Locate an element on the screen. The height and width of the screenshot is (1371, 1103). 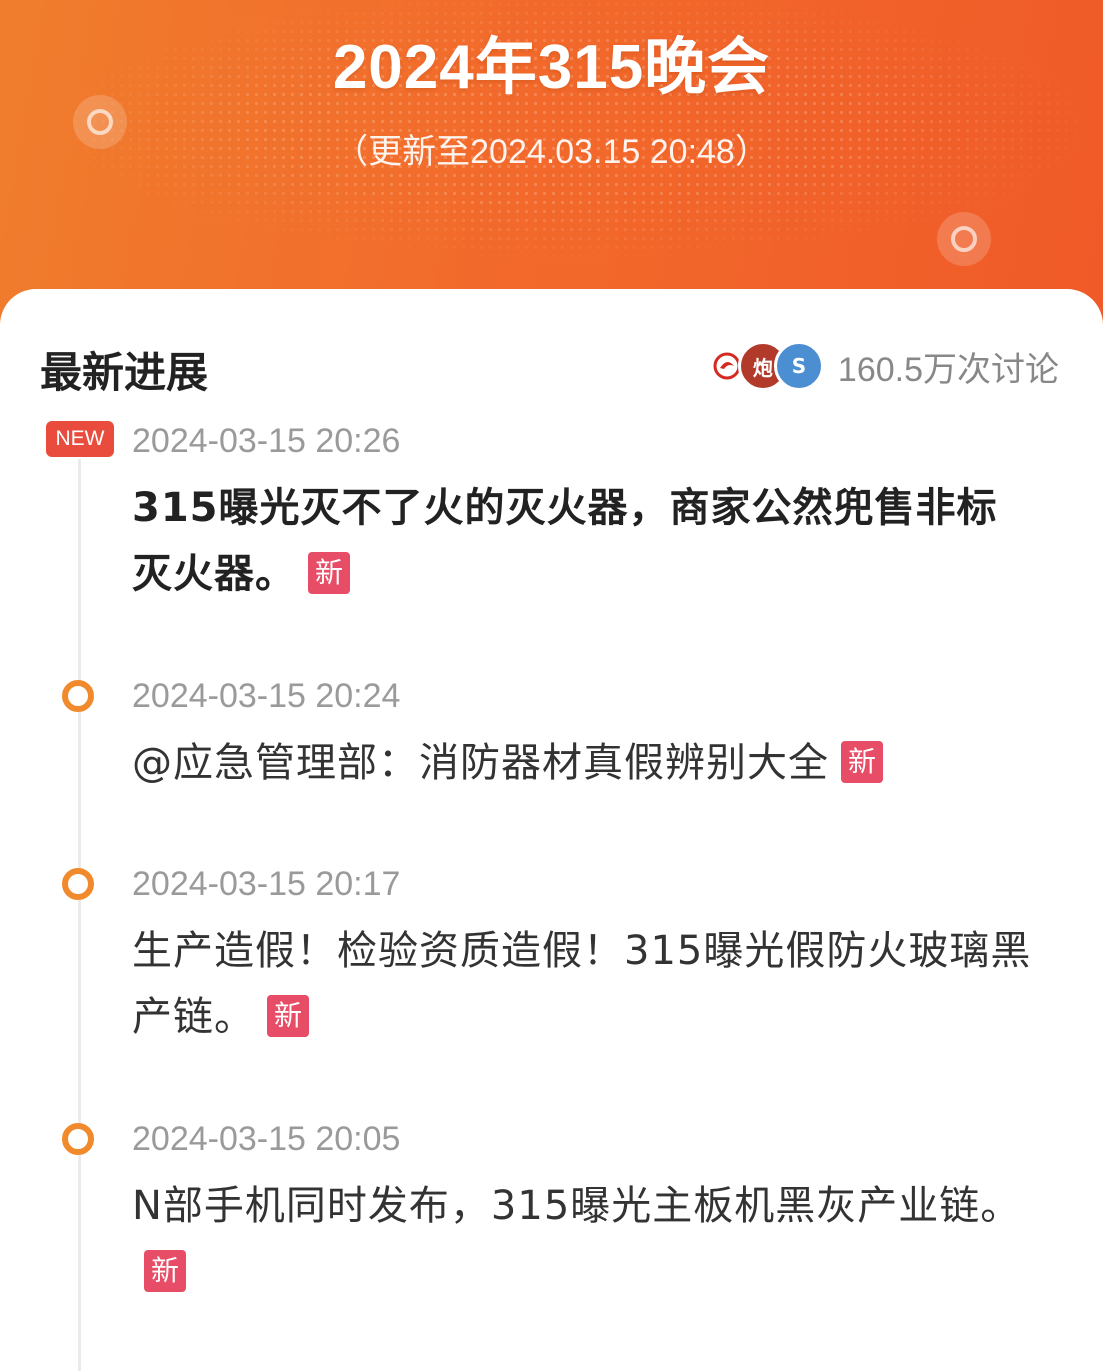
timeline-time: 2024-03-15 20:17 is located at coordinates (266, 884).